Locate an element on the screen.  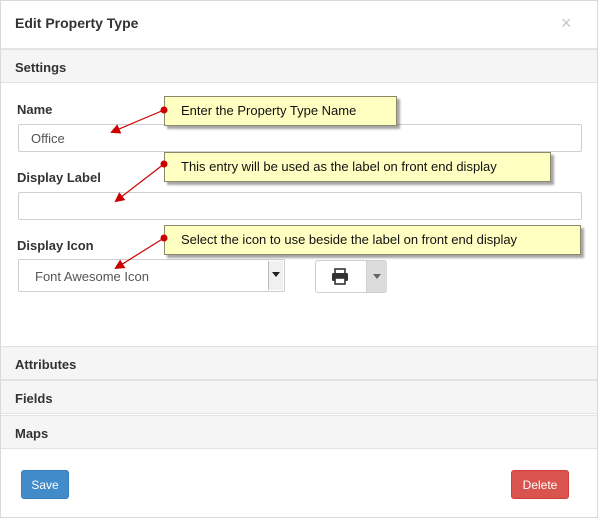
section-fields-label: Fields is located at coordinates (34, 398).